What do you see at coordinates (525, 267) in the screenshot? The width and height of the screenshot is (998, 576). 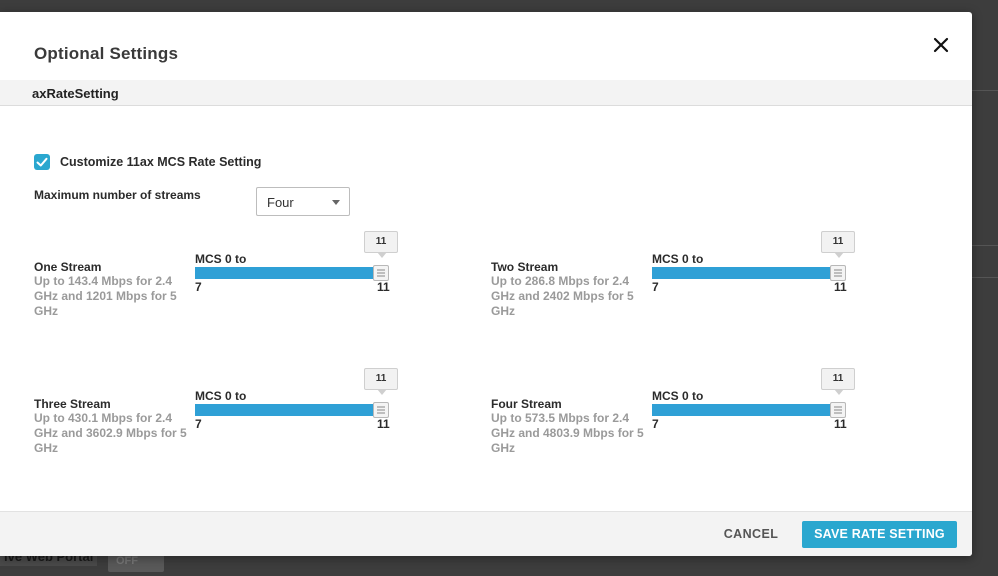 I see `stream-title: Two Stream` at bounding box center [525, 267].